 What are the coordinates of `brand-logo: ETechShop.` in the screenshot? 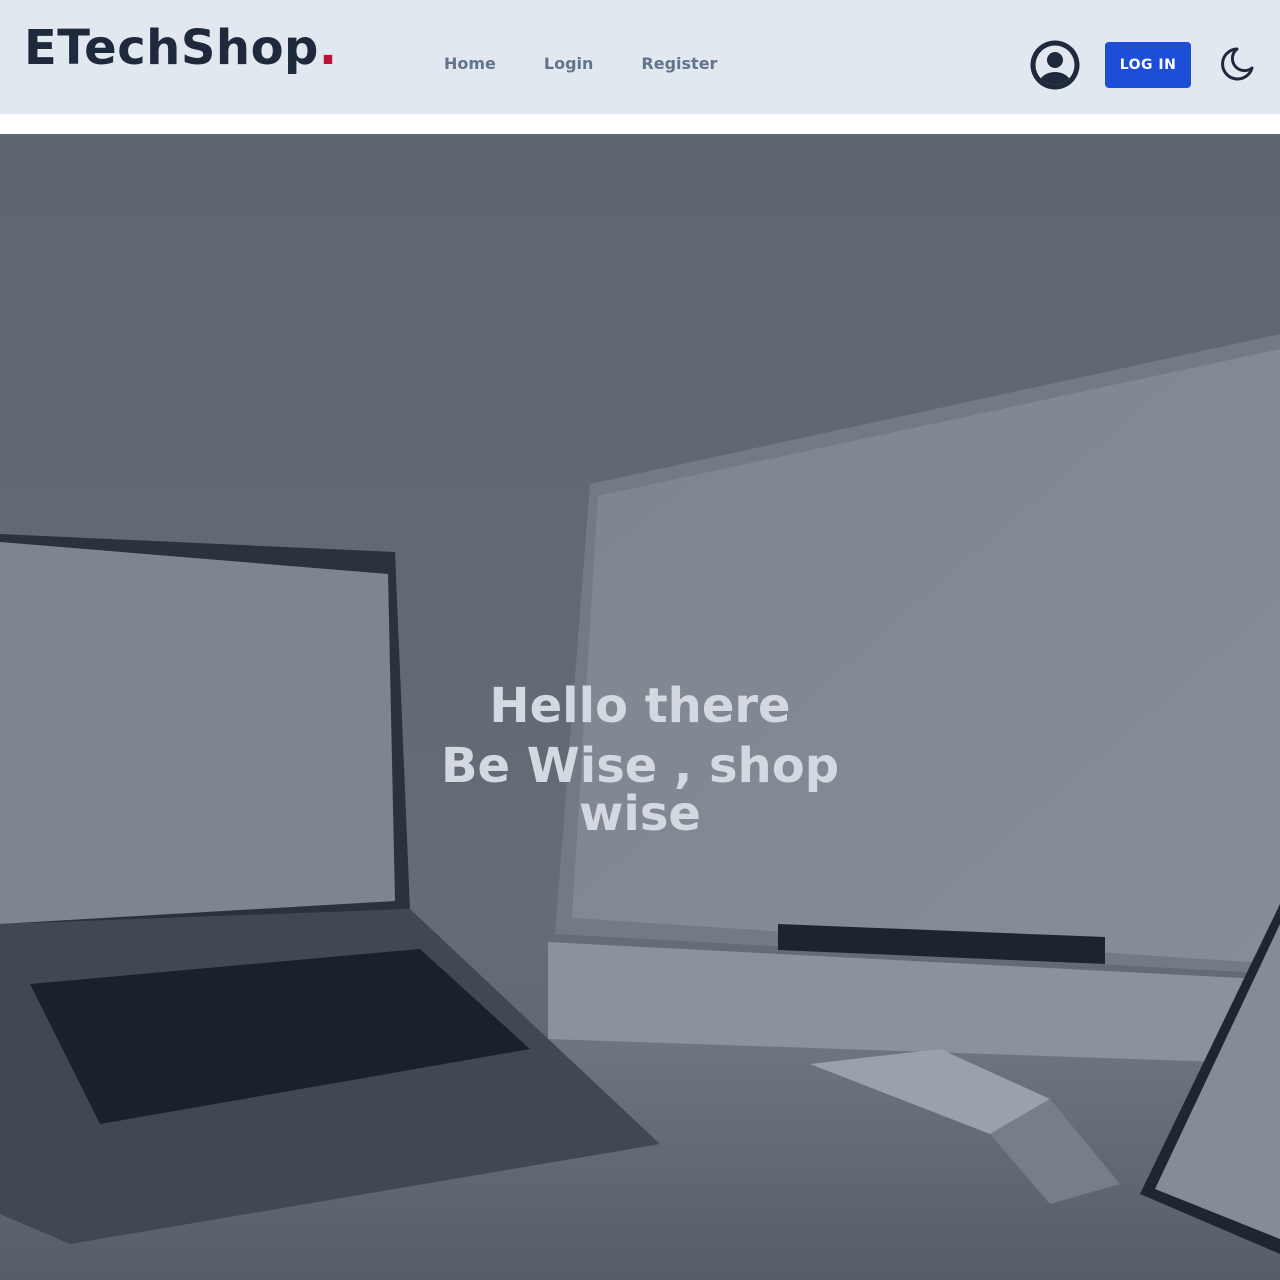 It's located at (181, 48).